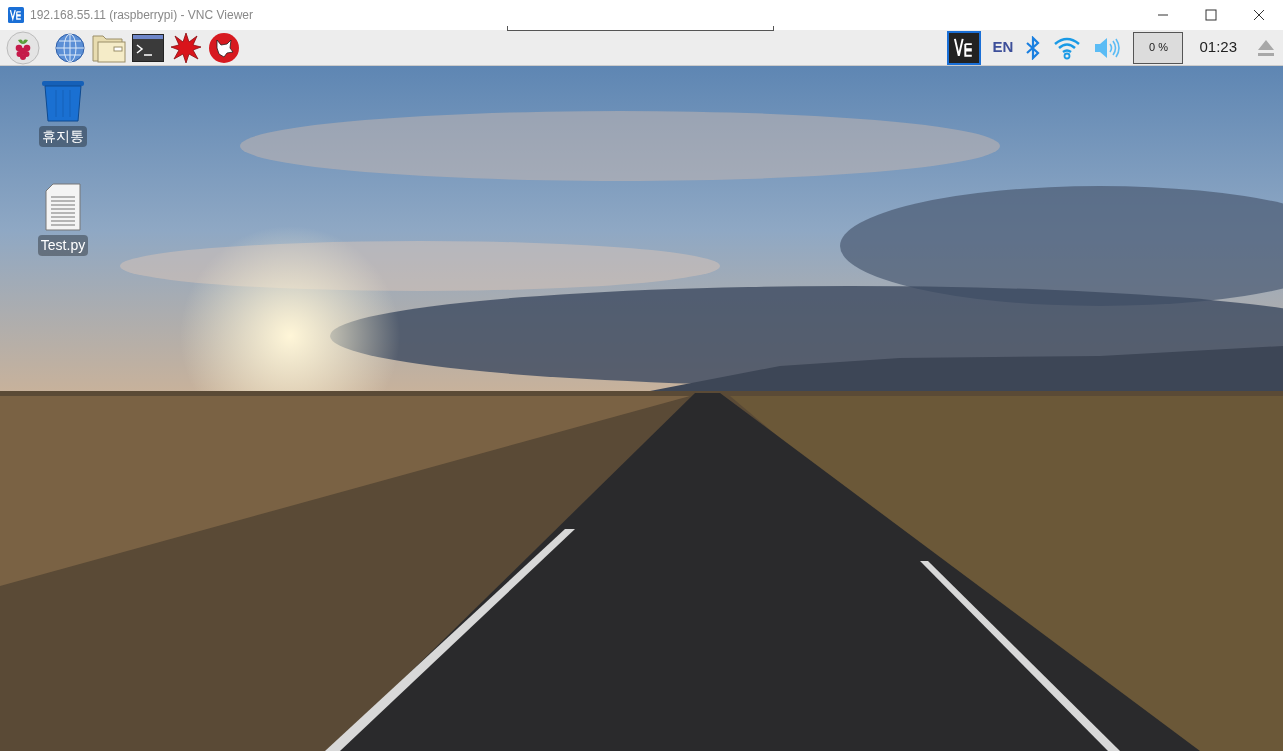  What do you see at coordinates (186, 47) in the screenshot?
I see `starburst-icon` at bounding box center [186, 47].